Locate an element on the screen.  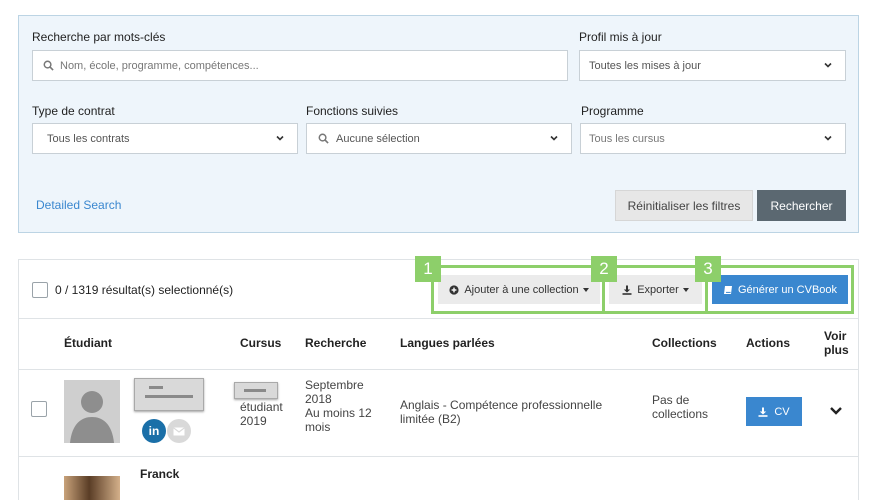
column-header-more-line2: plus is located at coordinates (836, 350).